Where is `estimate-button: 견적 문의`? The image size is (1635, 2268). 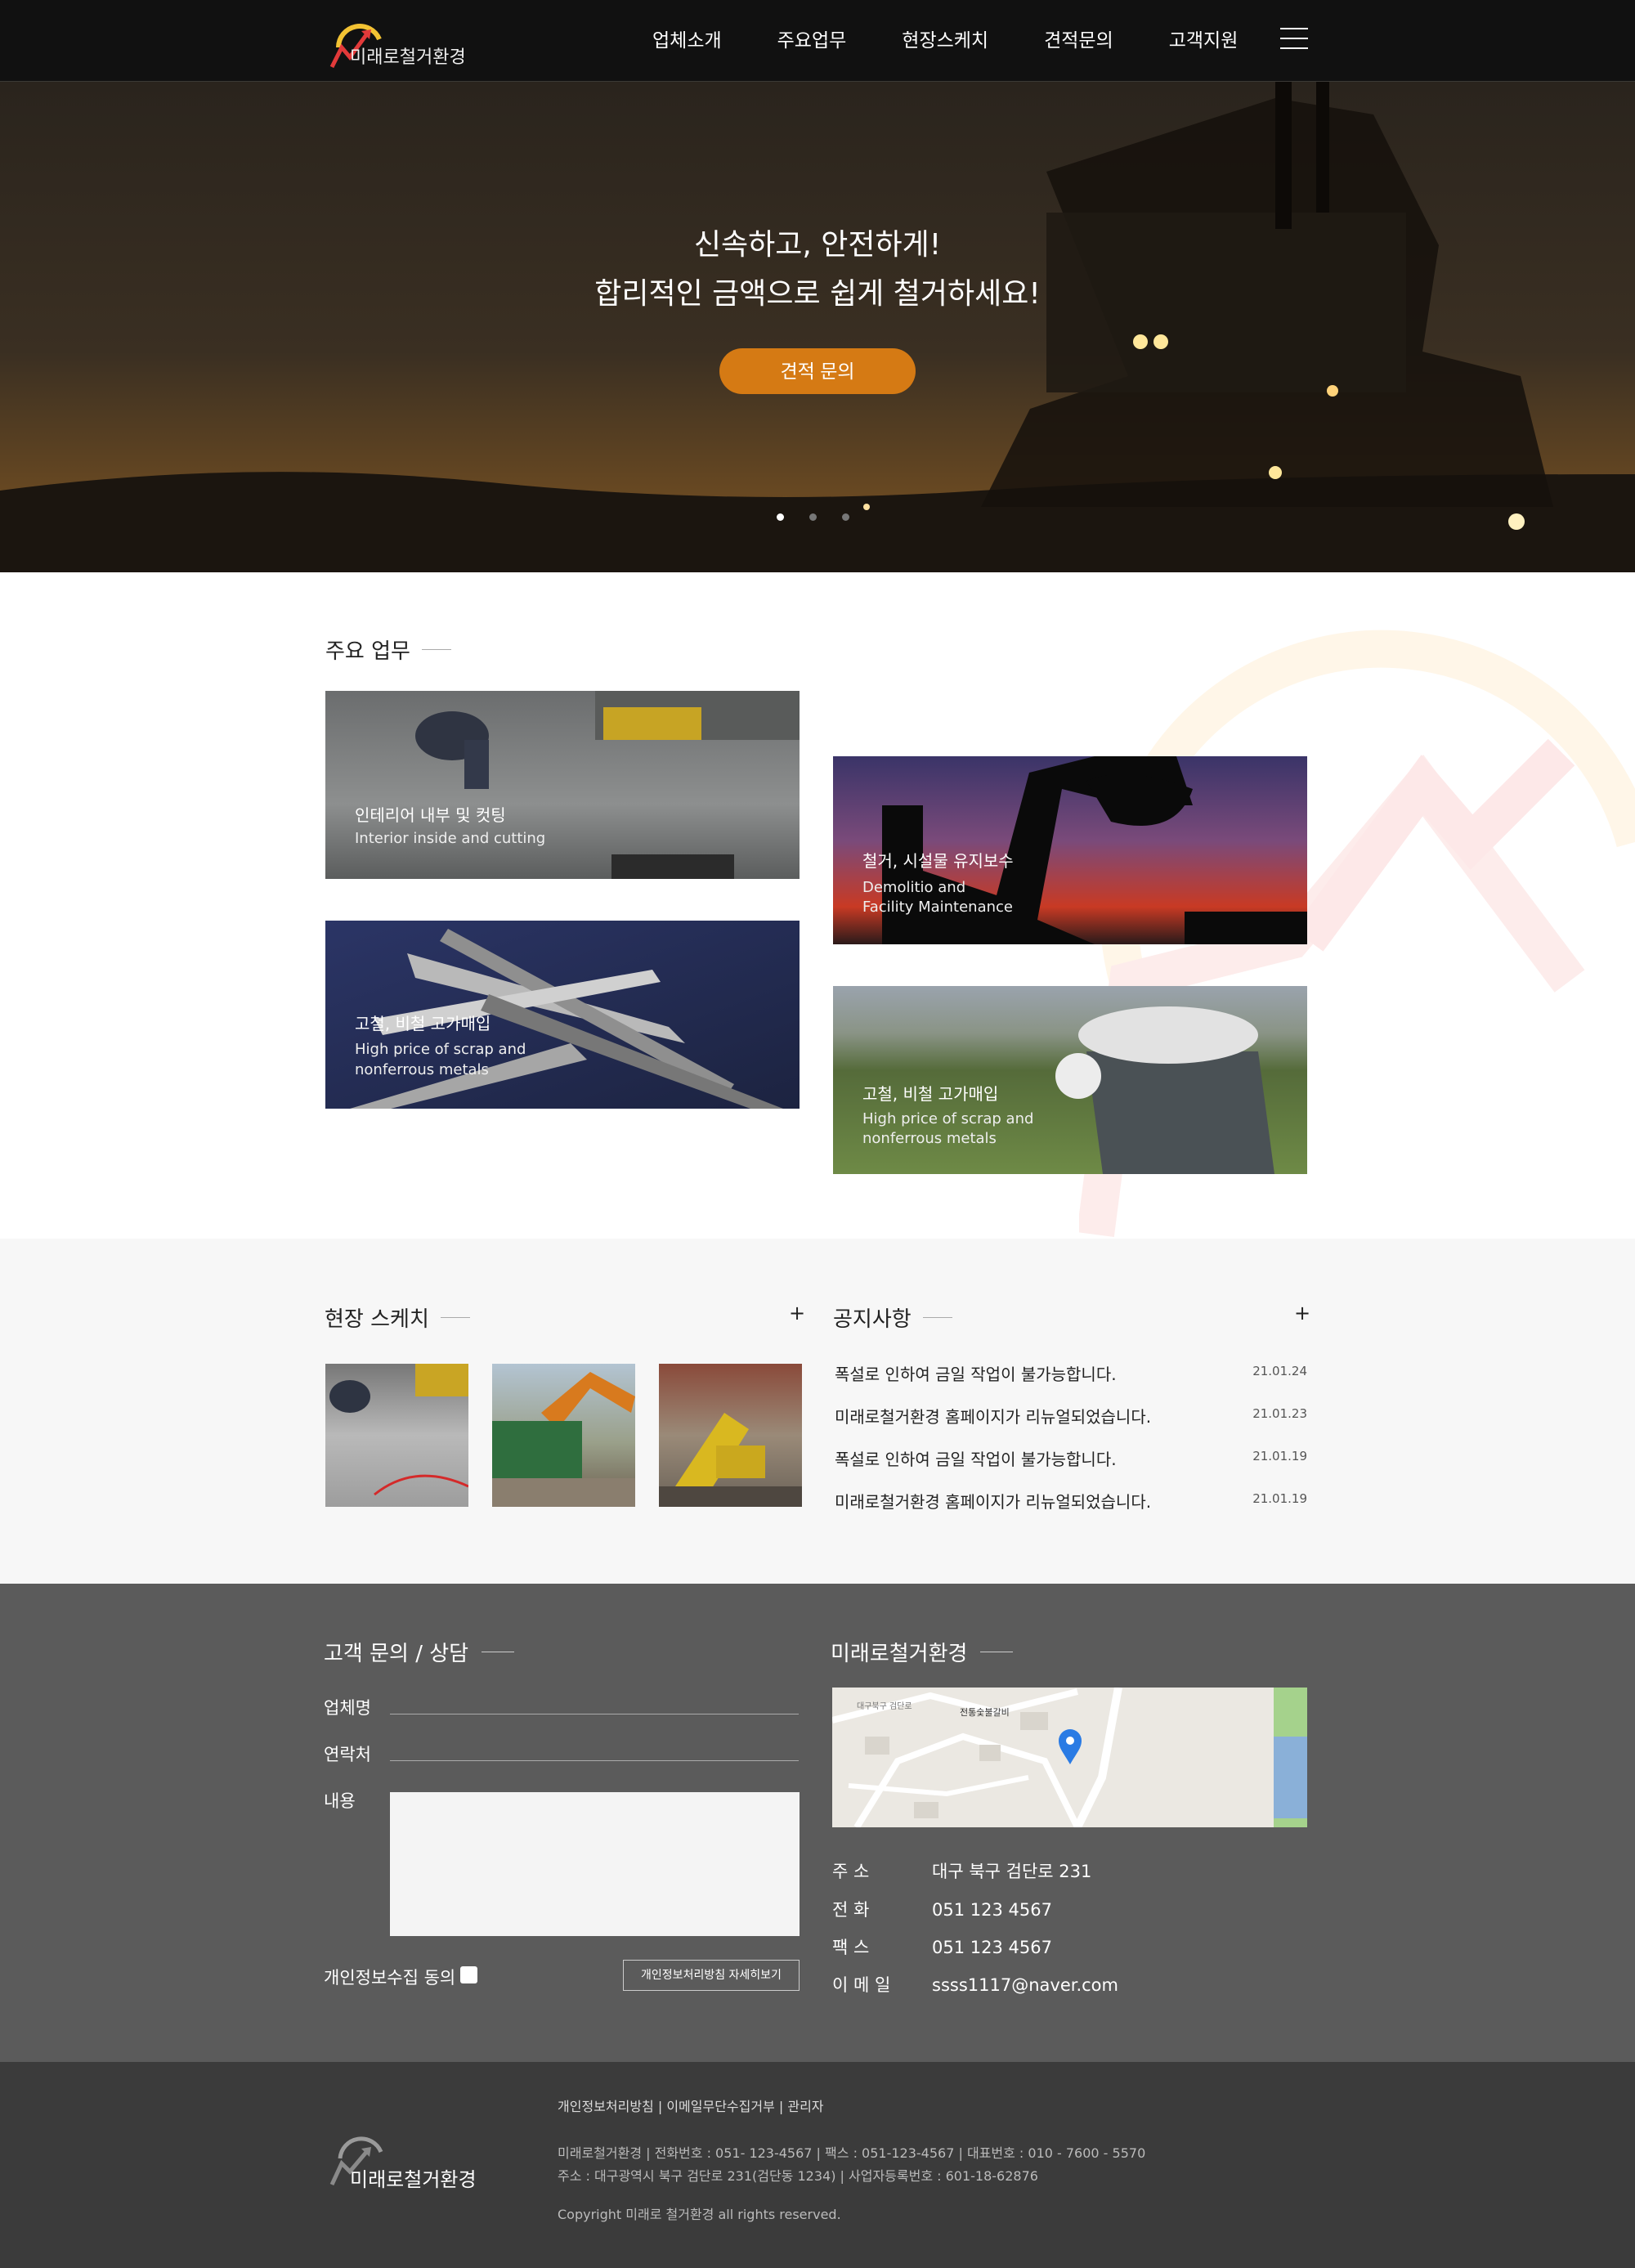 estimate-button: 견적 문의 is located at coordinates (817, 371).